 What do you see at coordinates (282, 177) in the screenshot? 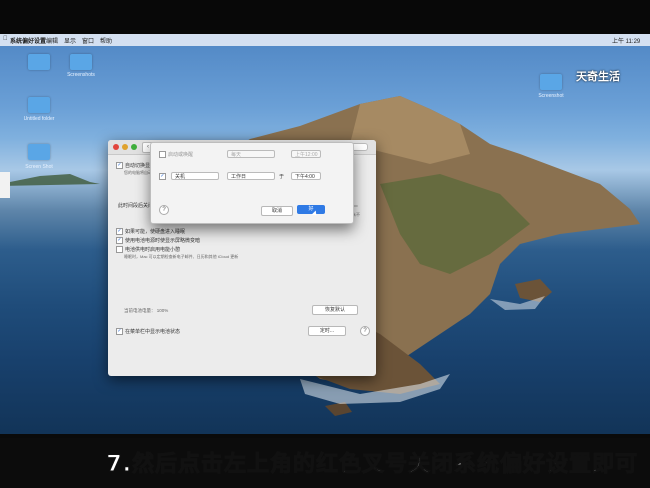
I see `at-label: 于` at bounding box center [282, 177].